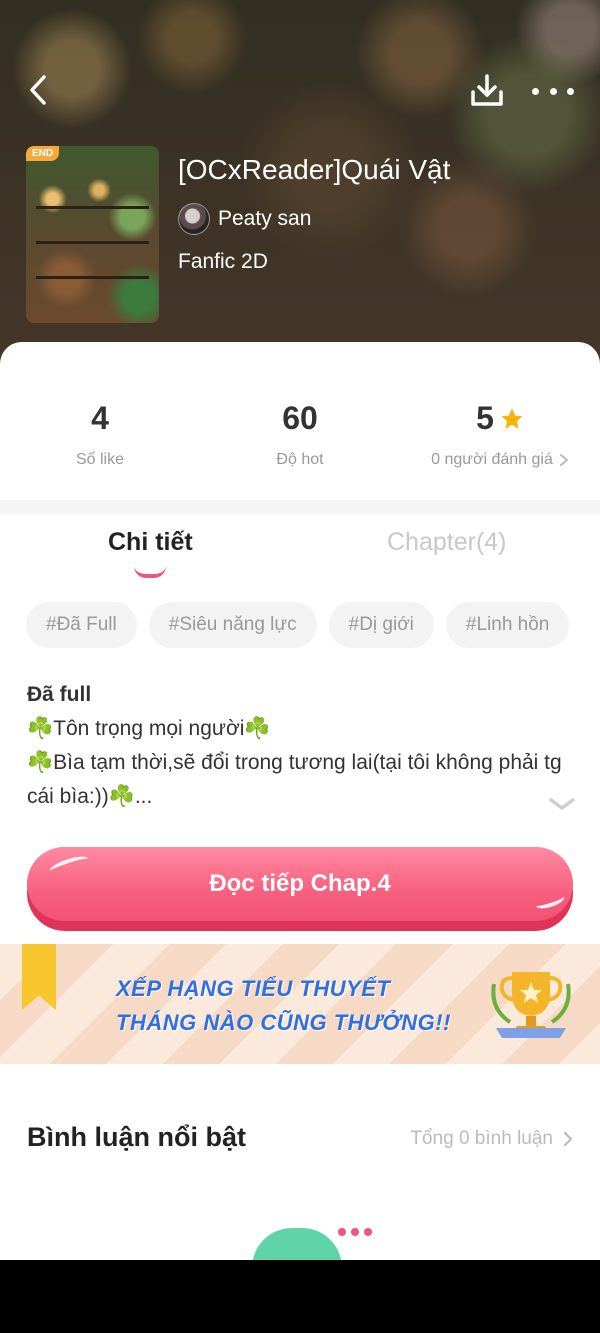 The height and width of the screenshot is (1333, 600). I want to click on button-face: Đọc tiếp Chap.4, so click(300, 884).